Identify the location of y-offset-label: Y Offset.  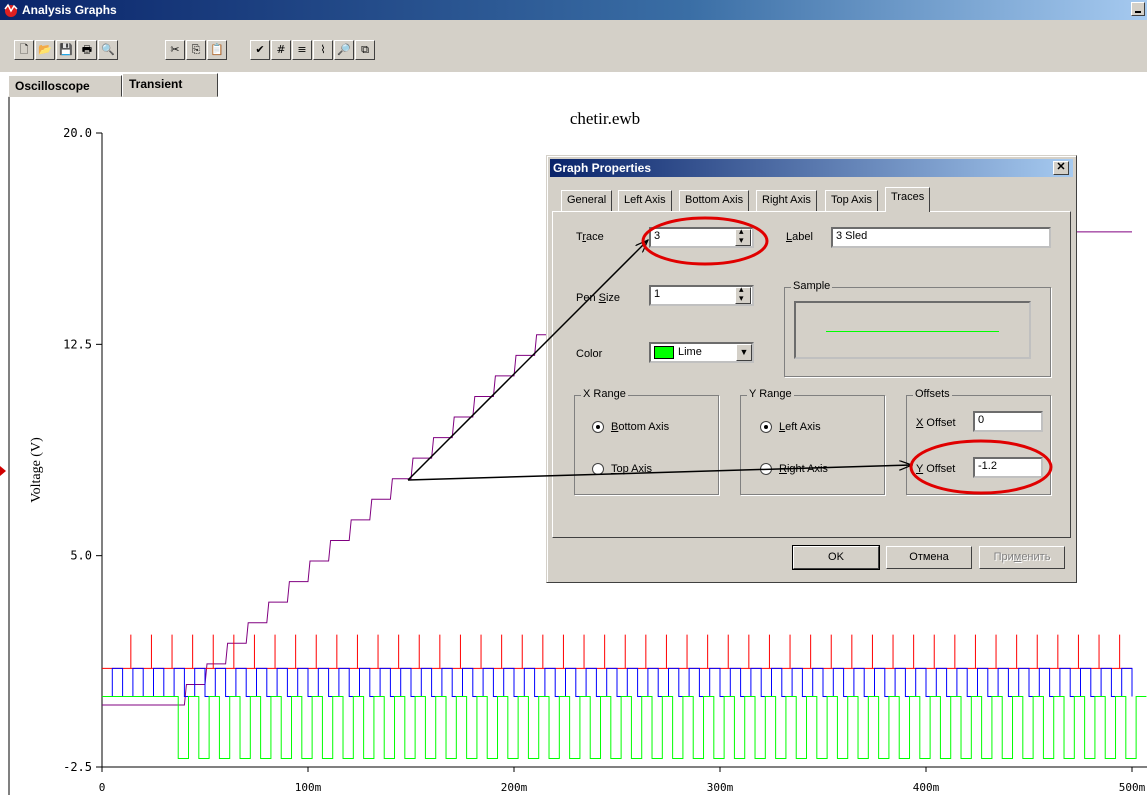
(936, 469).